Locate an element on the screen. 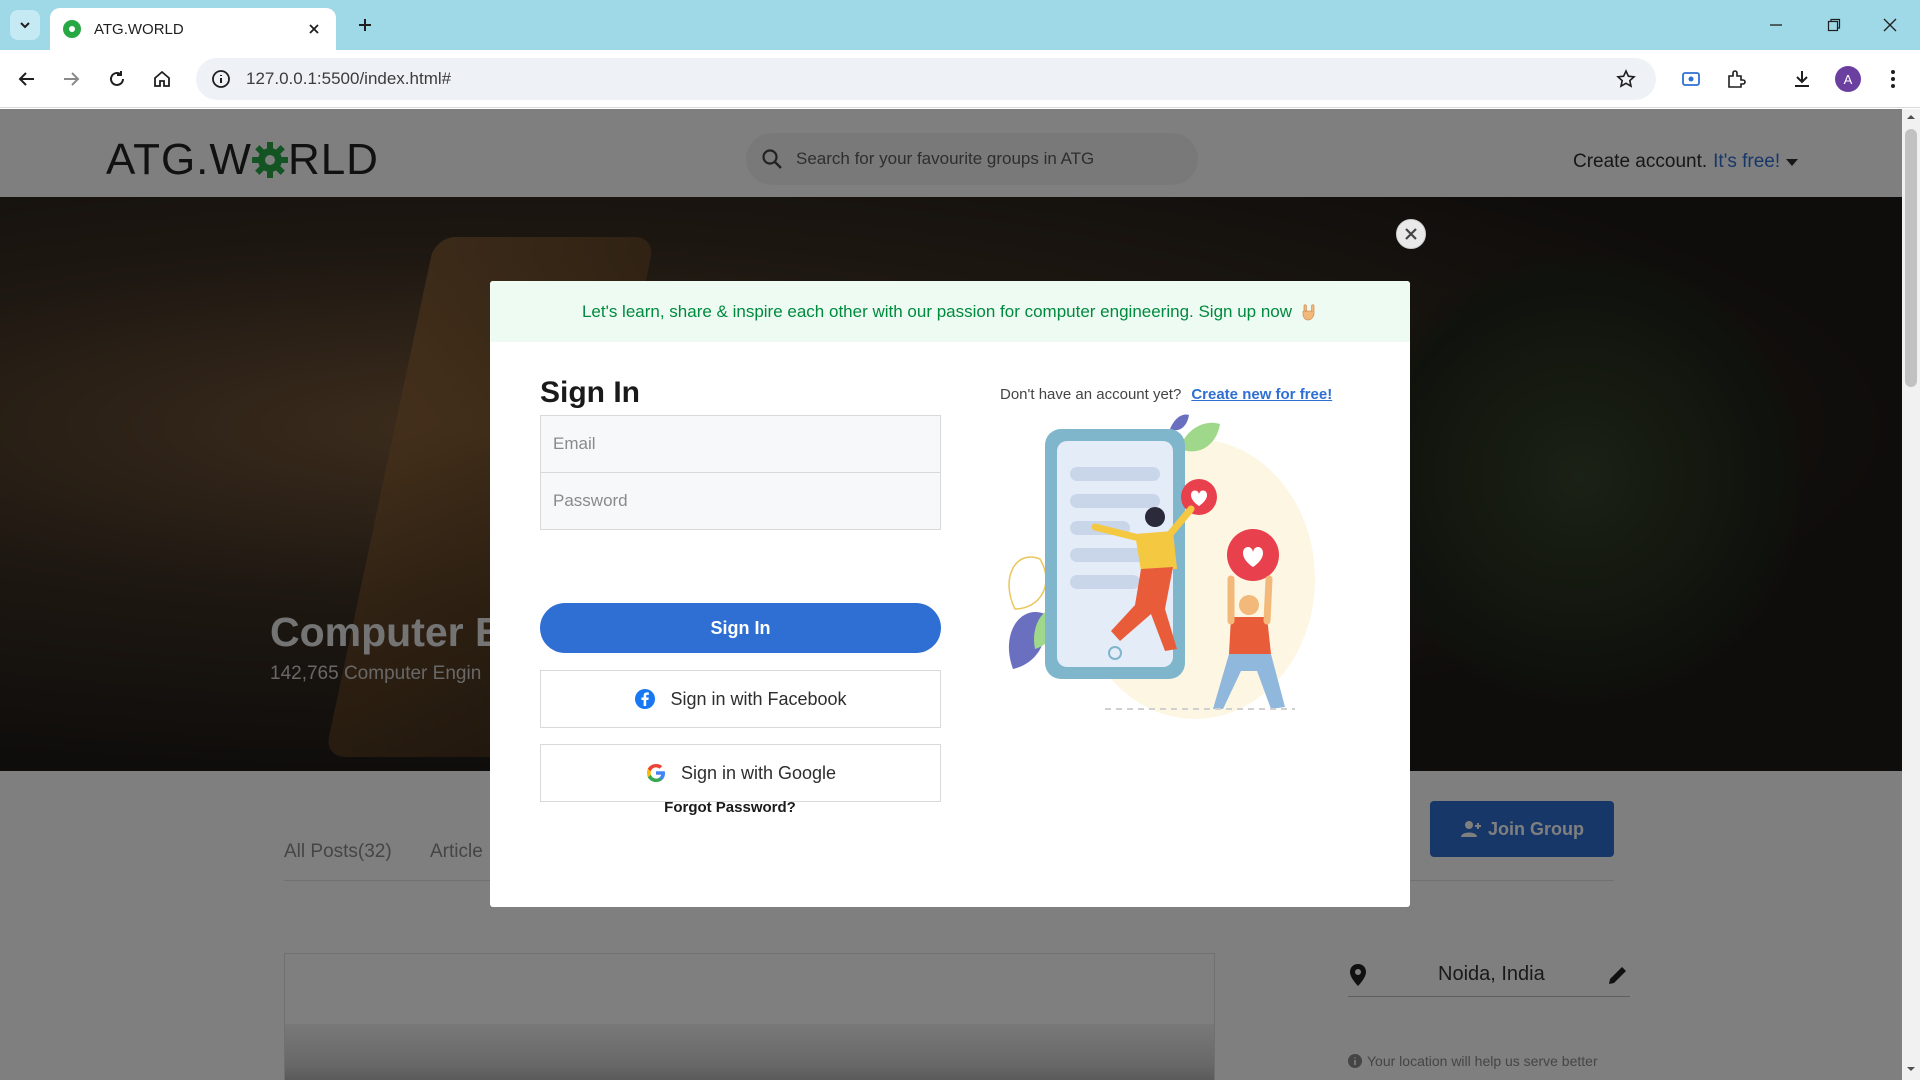  home-icon is located at coordinates (162, 78).